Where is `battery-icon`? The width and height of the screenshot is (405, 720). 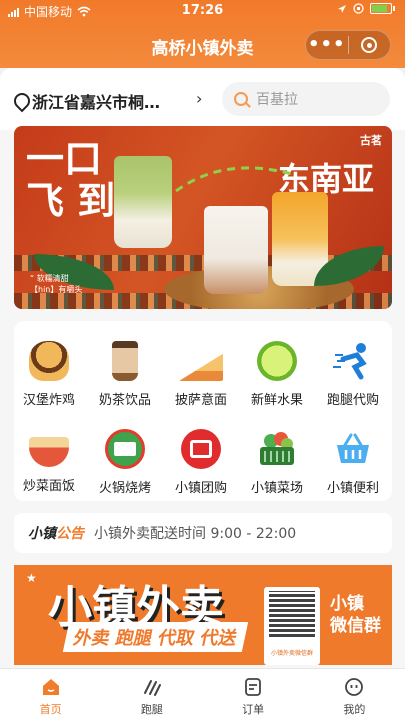 battery-icon is located at coordinates (381, 8).